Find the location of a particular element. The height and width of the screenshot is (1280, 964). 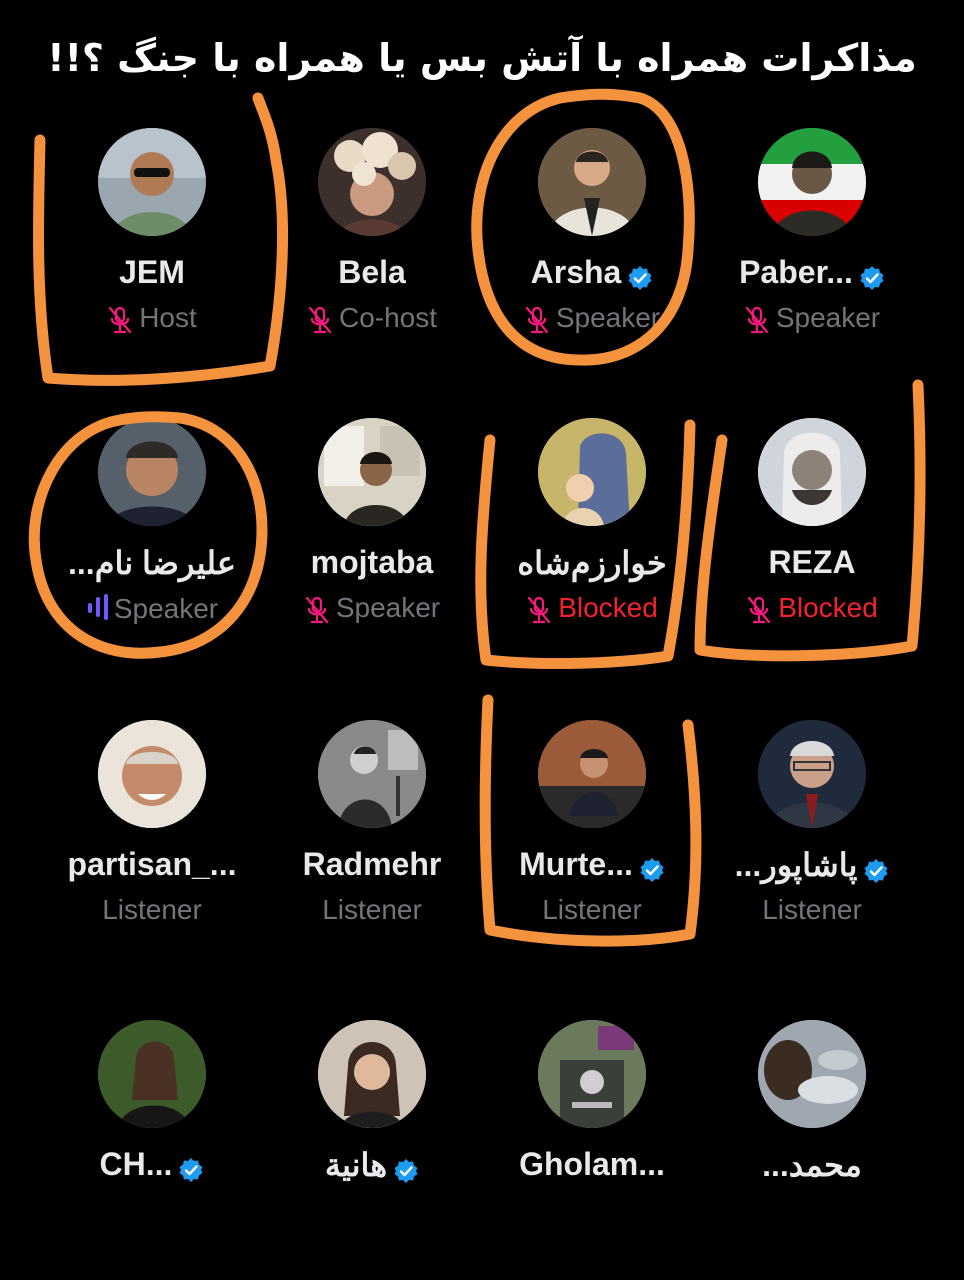

participant-name-text: REZA is located at coordinates (812, 562).